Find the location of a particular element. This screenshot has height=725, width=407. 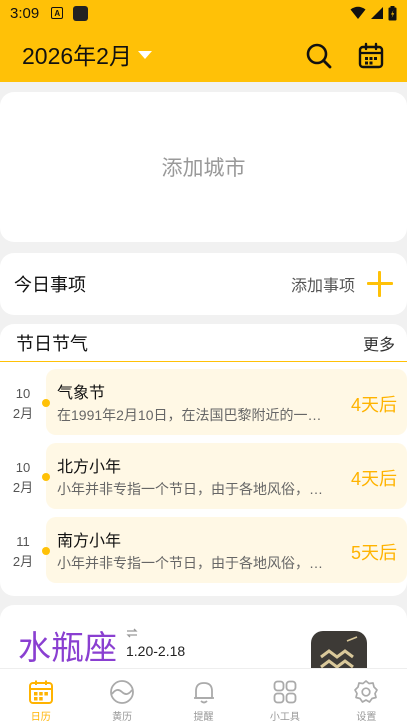

nav-label: 小工具 is located at coordinates (284, 717).